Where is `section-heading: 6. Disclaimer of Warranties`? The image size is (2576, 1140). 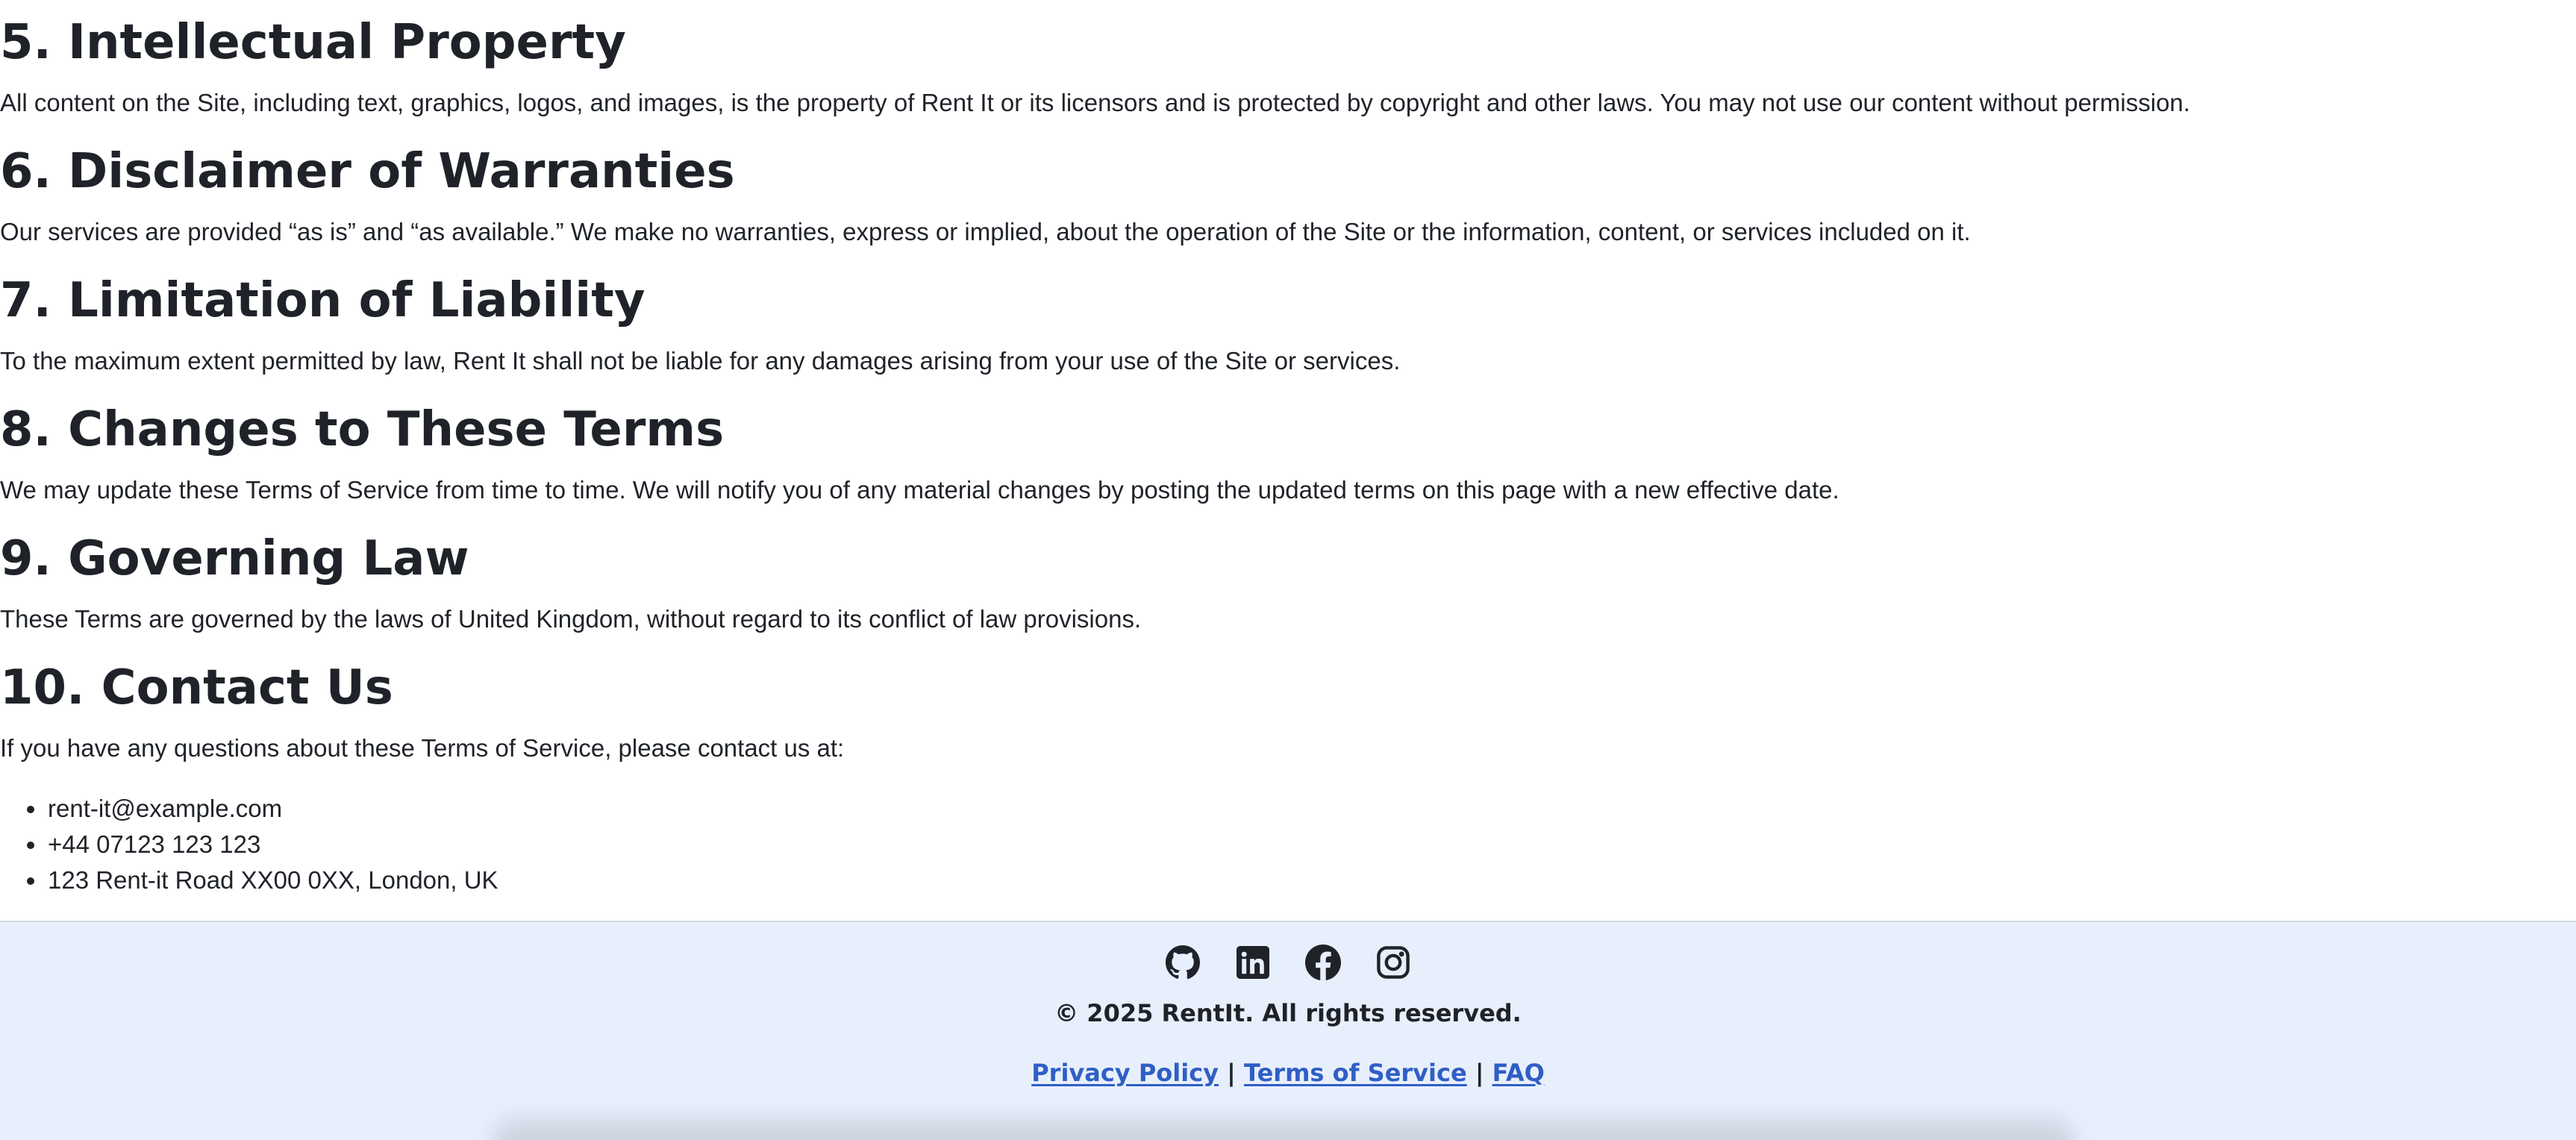 section-heading: 6. Disclaimer of Warranties is located at coordinates (367, 171).